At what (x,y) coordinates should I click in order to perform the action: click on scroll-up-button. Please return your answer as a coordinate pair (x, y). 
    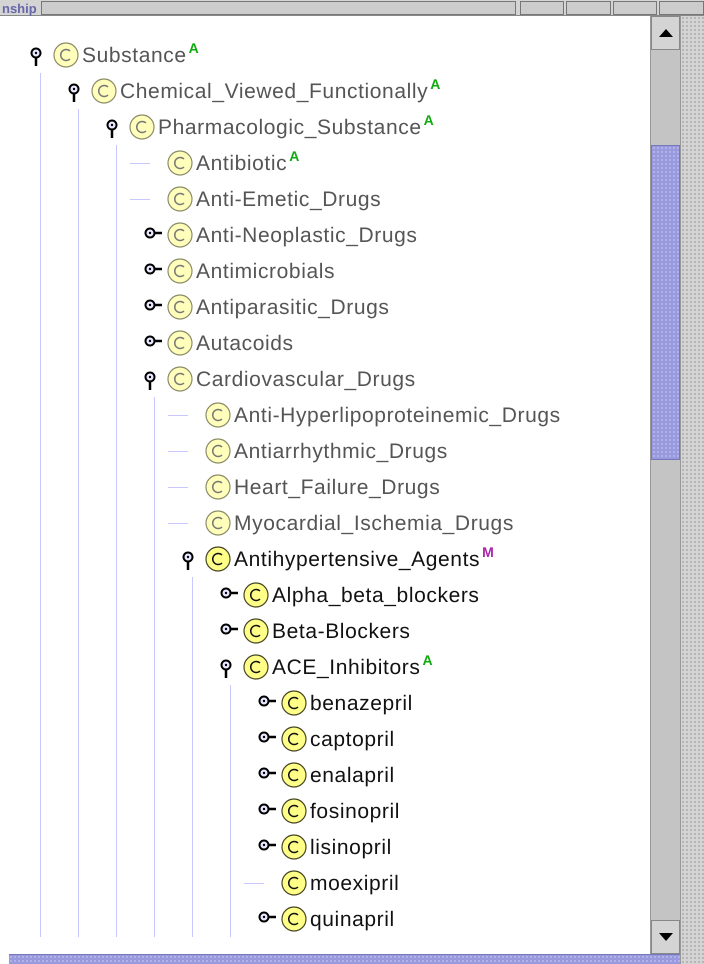
    Looking at the image, I should click on (665, 33).